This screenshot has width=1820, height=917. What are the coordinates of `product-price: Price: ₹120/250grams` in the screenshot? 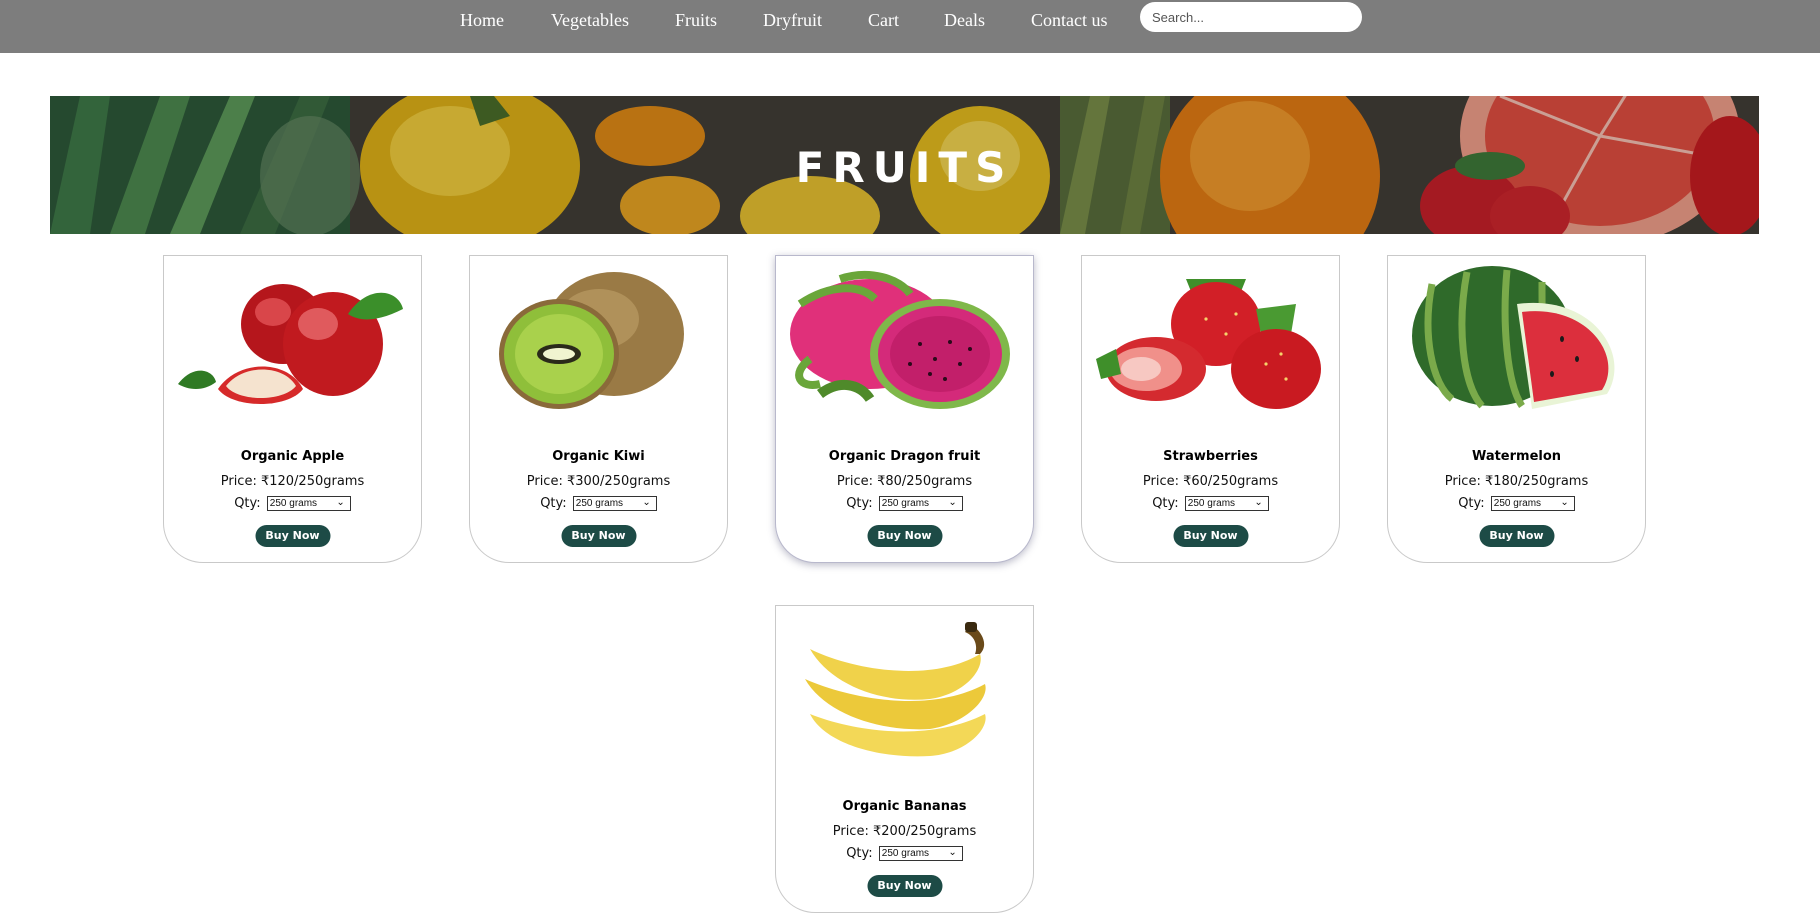 It's located at (292, 481).